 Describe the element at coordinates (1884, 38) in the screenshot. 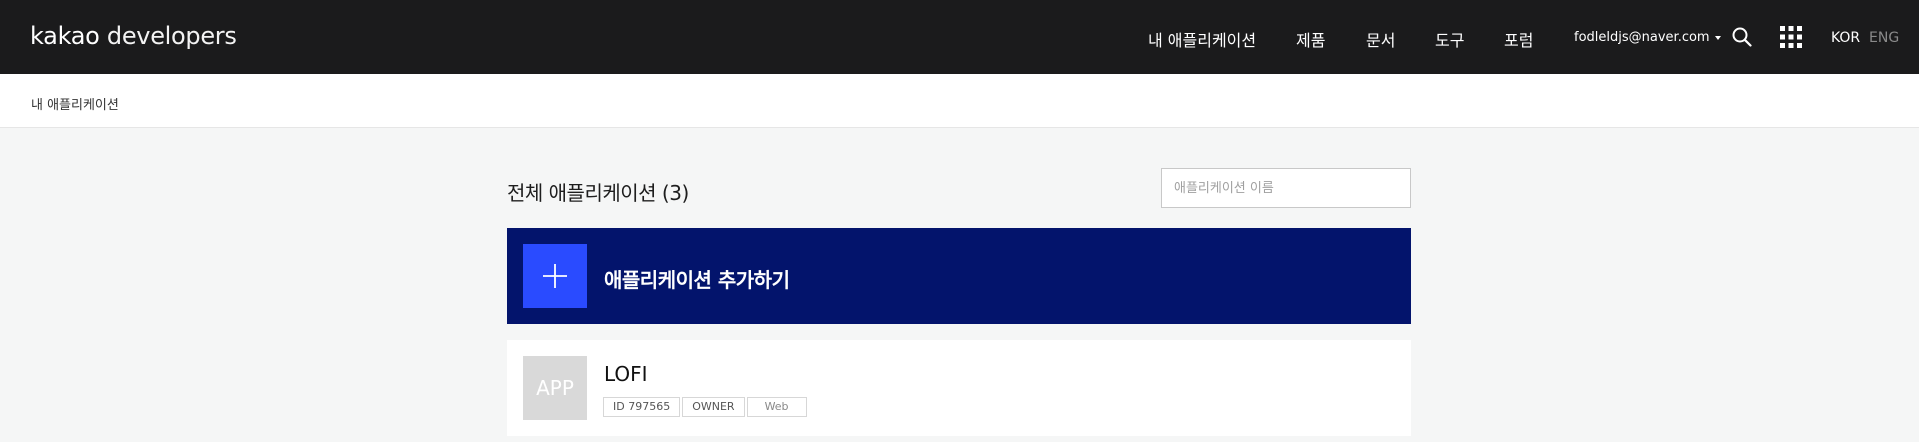

I see `language-english: ENG` at that location.